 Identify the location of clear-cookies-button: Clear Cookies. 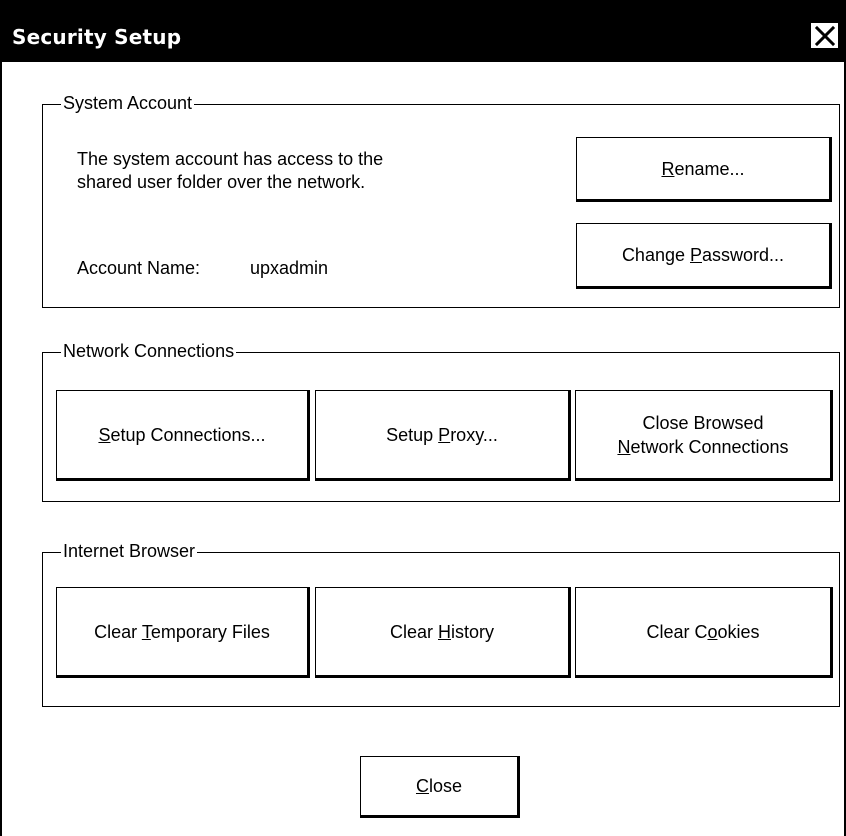
(704, 632).